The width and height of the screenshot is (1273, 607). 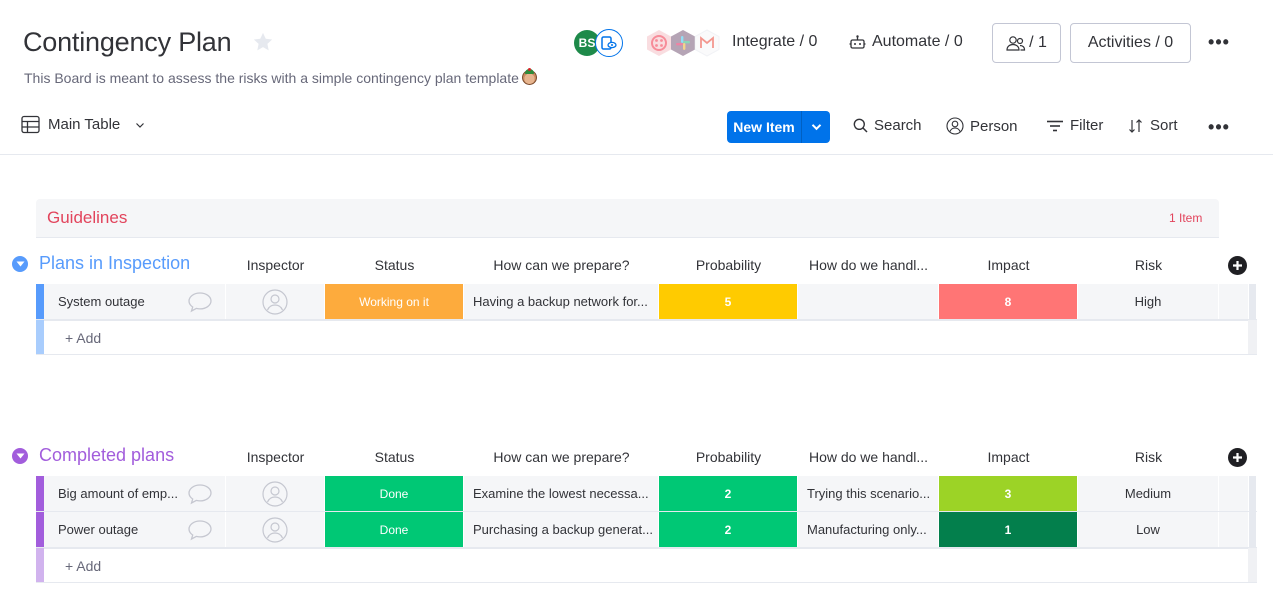 I want to click on view-selector: Main Table, so click(x=83, y=124).